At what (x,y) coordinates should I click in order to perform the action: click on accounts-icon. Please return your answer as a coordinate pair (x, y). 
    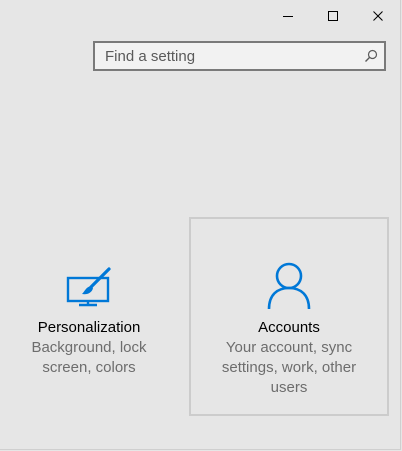
    Looking at the image, I should click on (289, 288).